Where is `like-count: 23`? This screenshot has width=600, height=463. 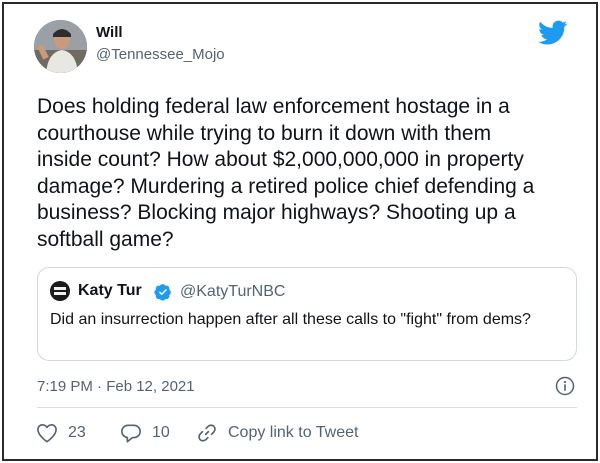 like-count: 23 is located at coordinates (77, 432).